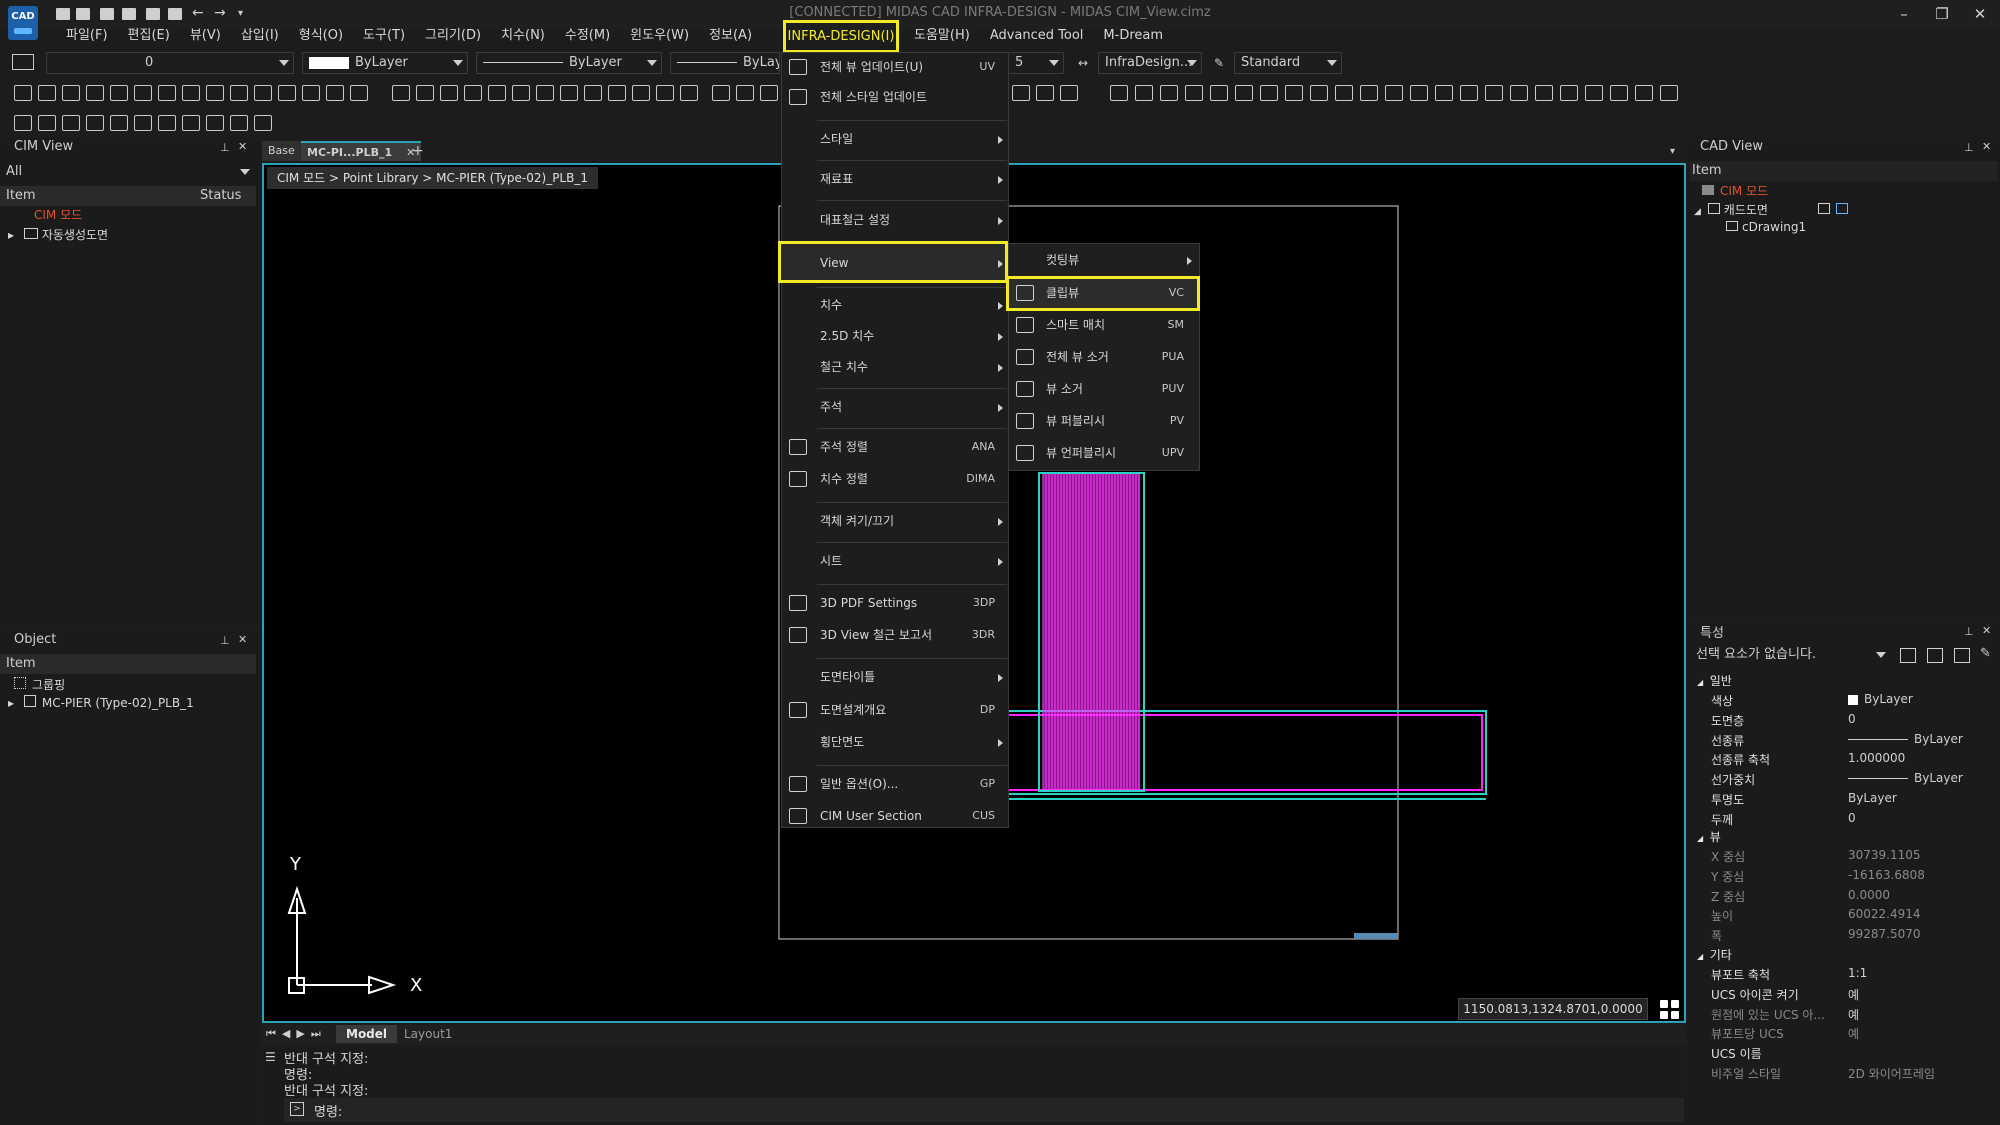 This screenshot has height=1125, width=2000. I want to click on menu-item-19: 일반 옵션(O)... GP, so click(895, 784).